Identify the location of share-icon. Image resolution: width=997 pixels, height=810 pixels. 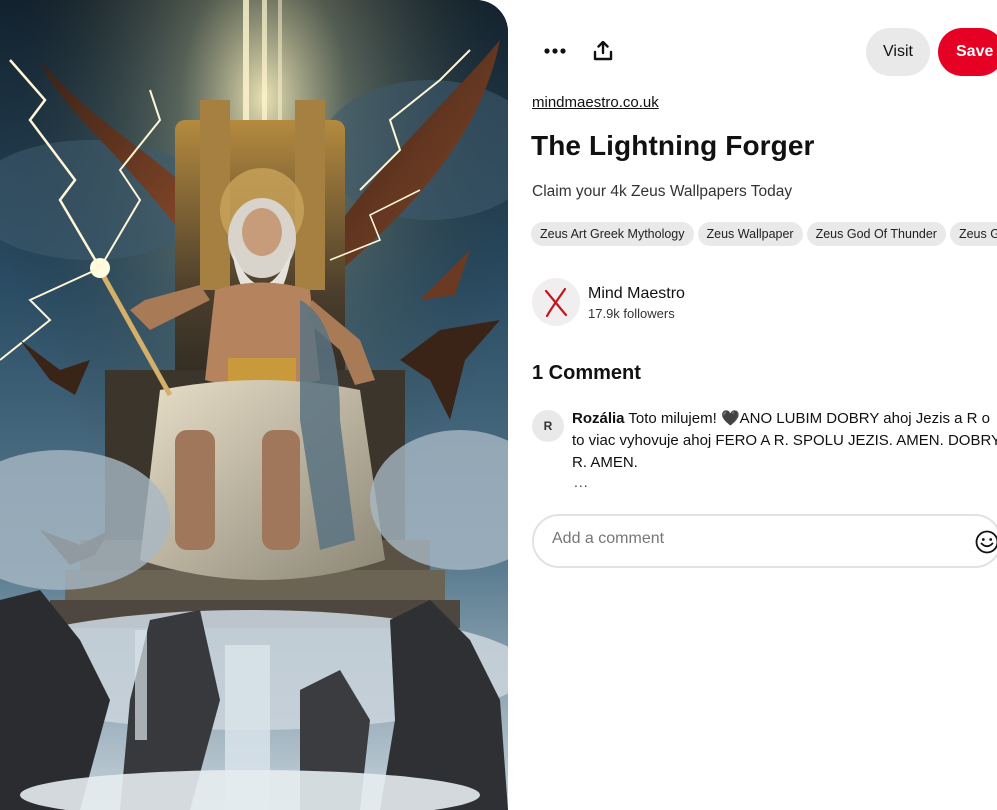
(603, 51).